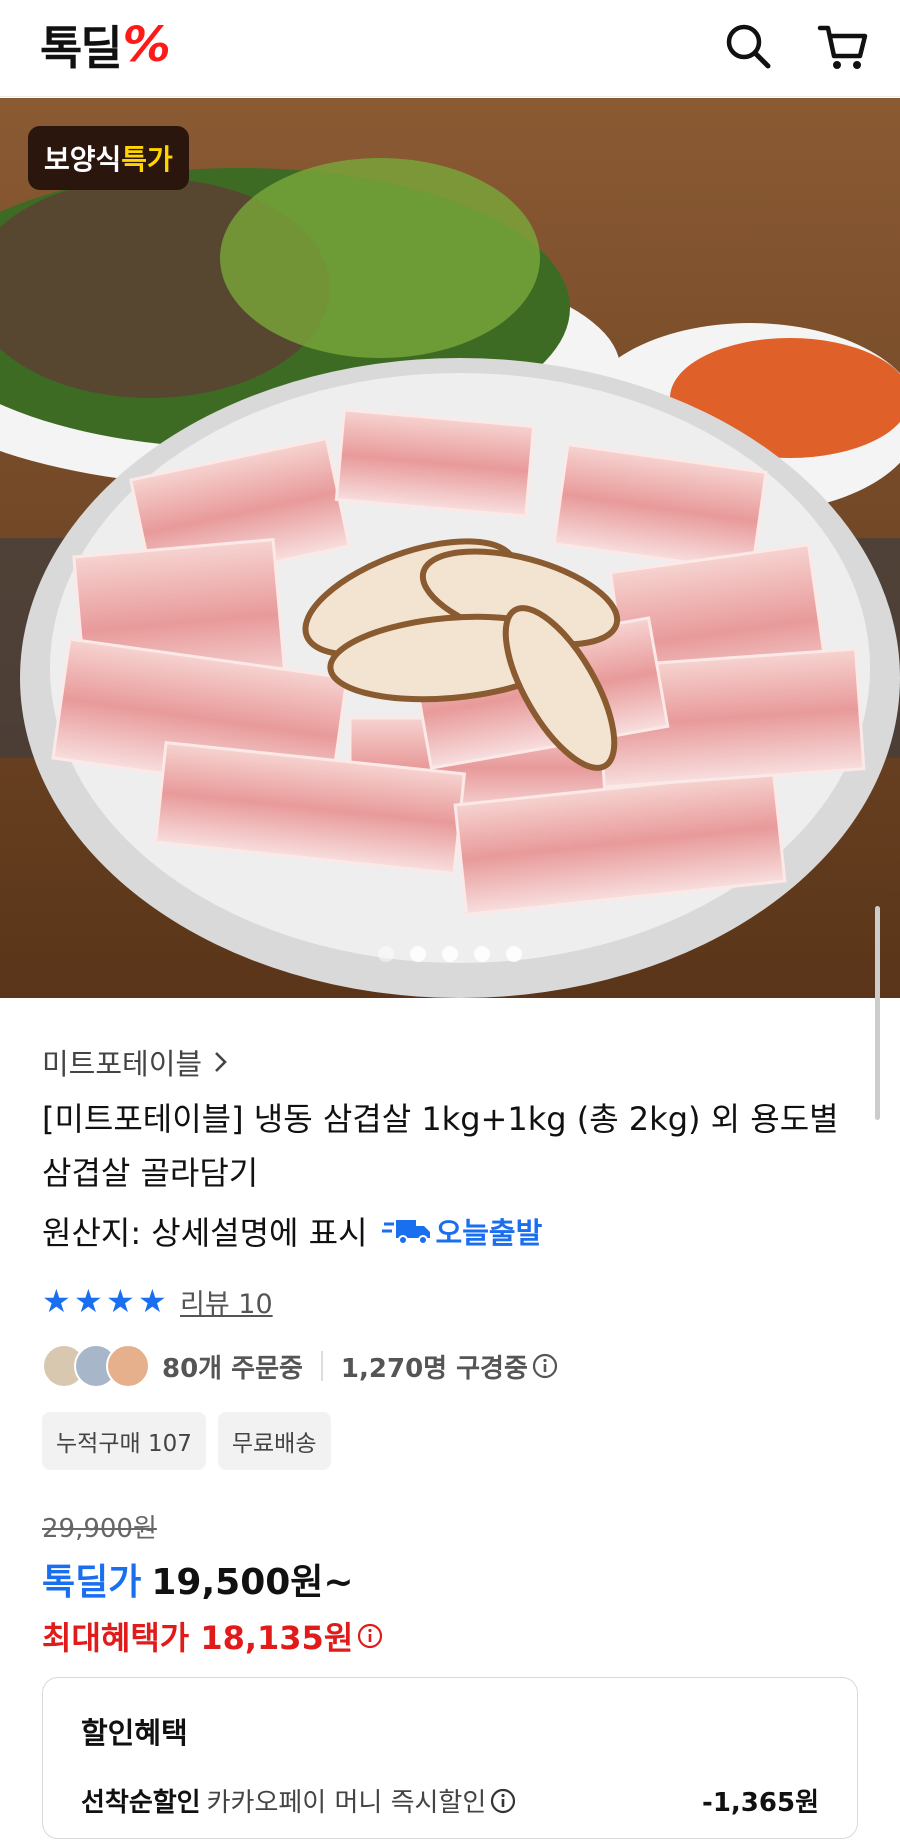  Describe the element at coordinates (749, 47) in the screenshot. I see `search-icon` at that location.